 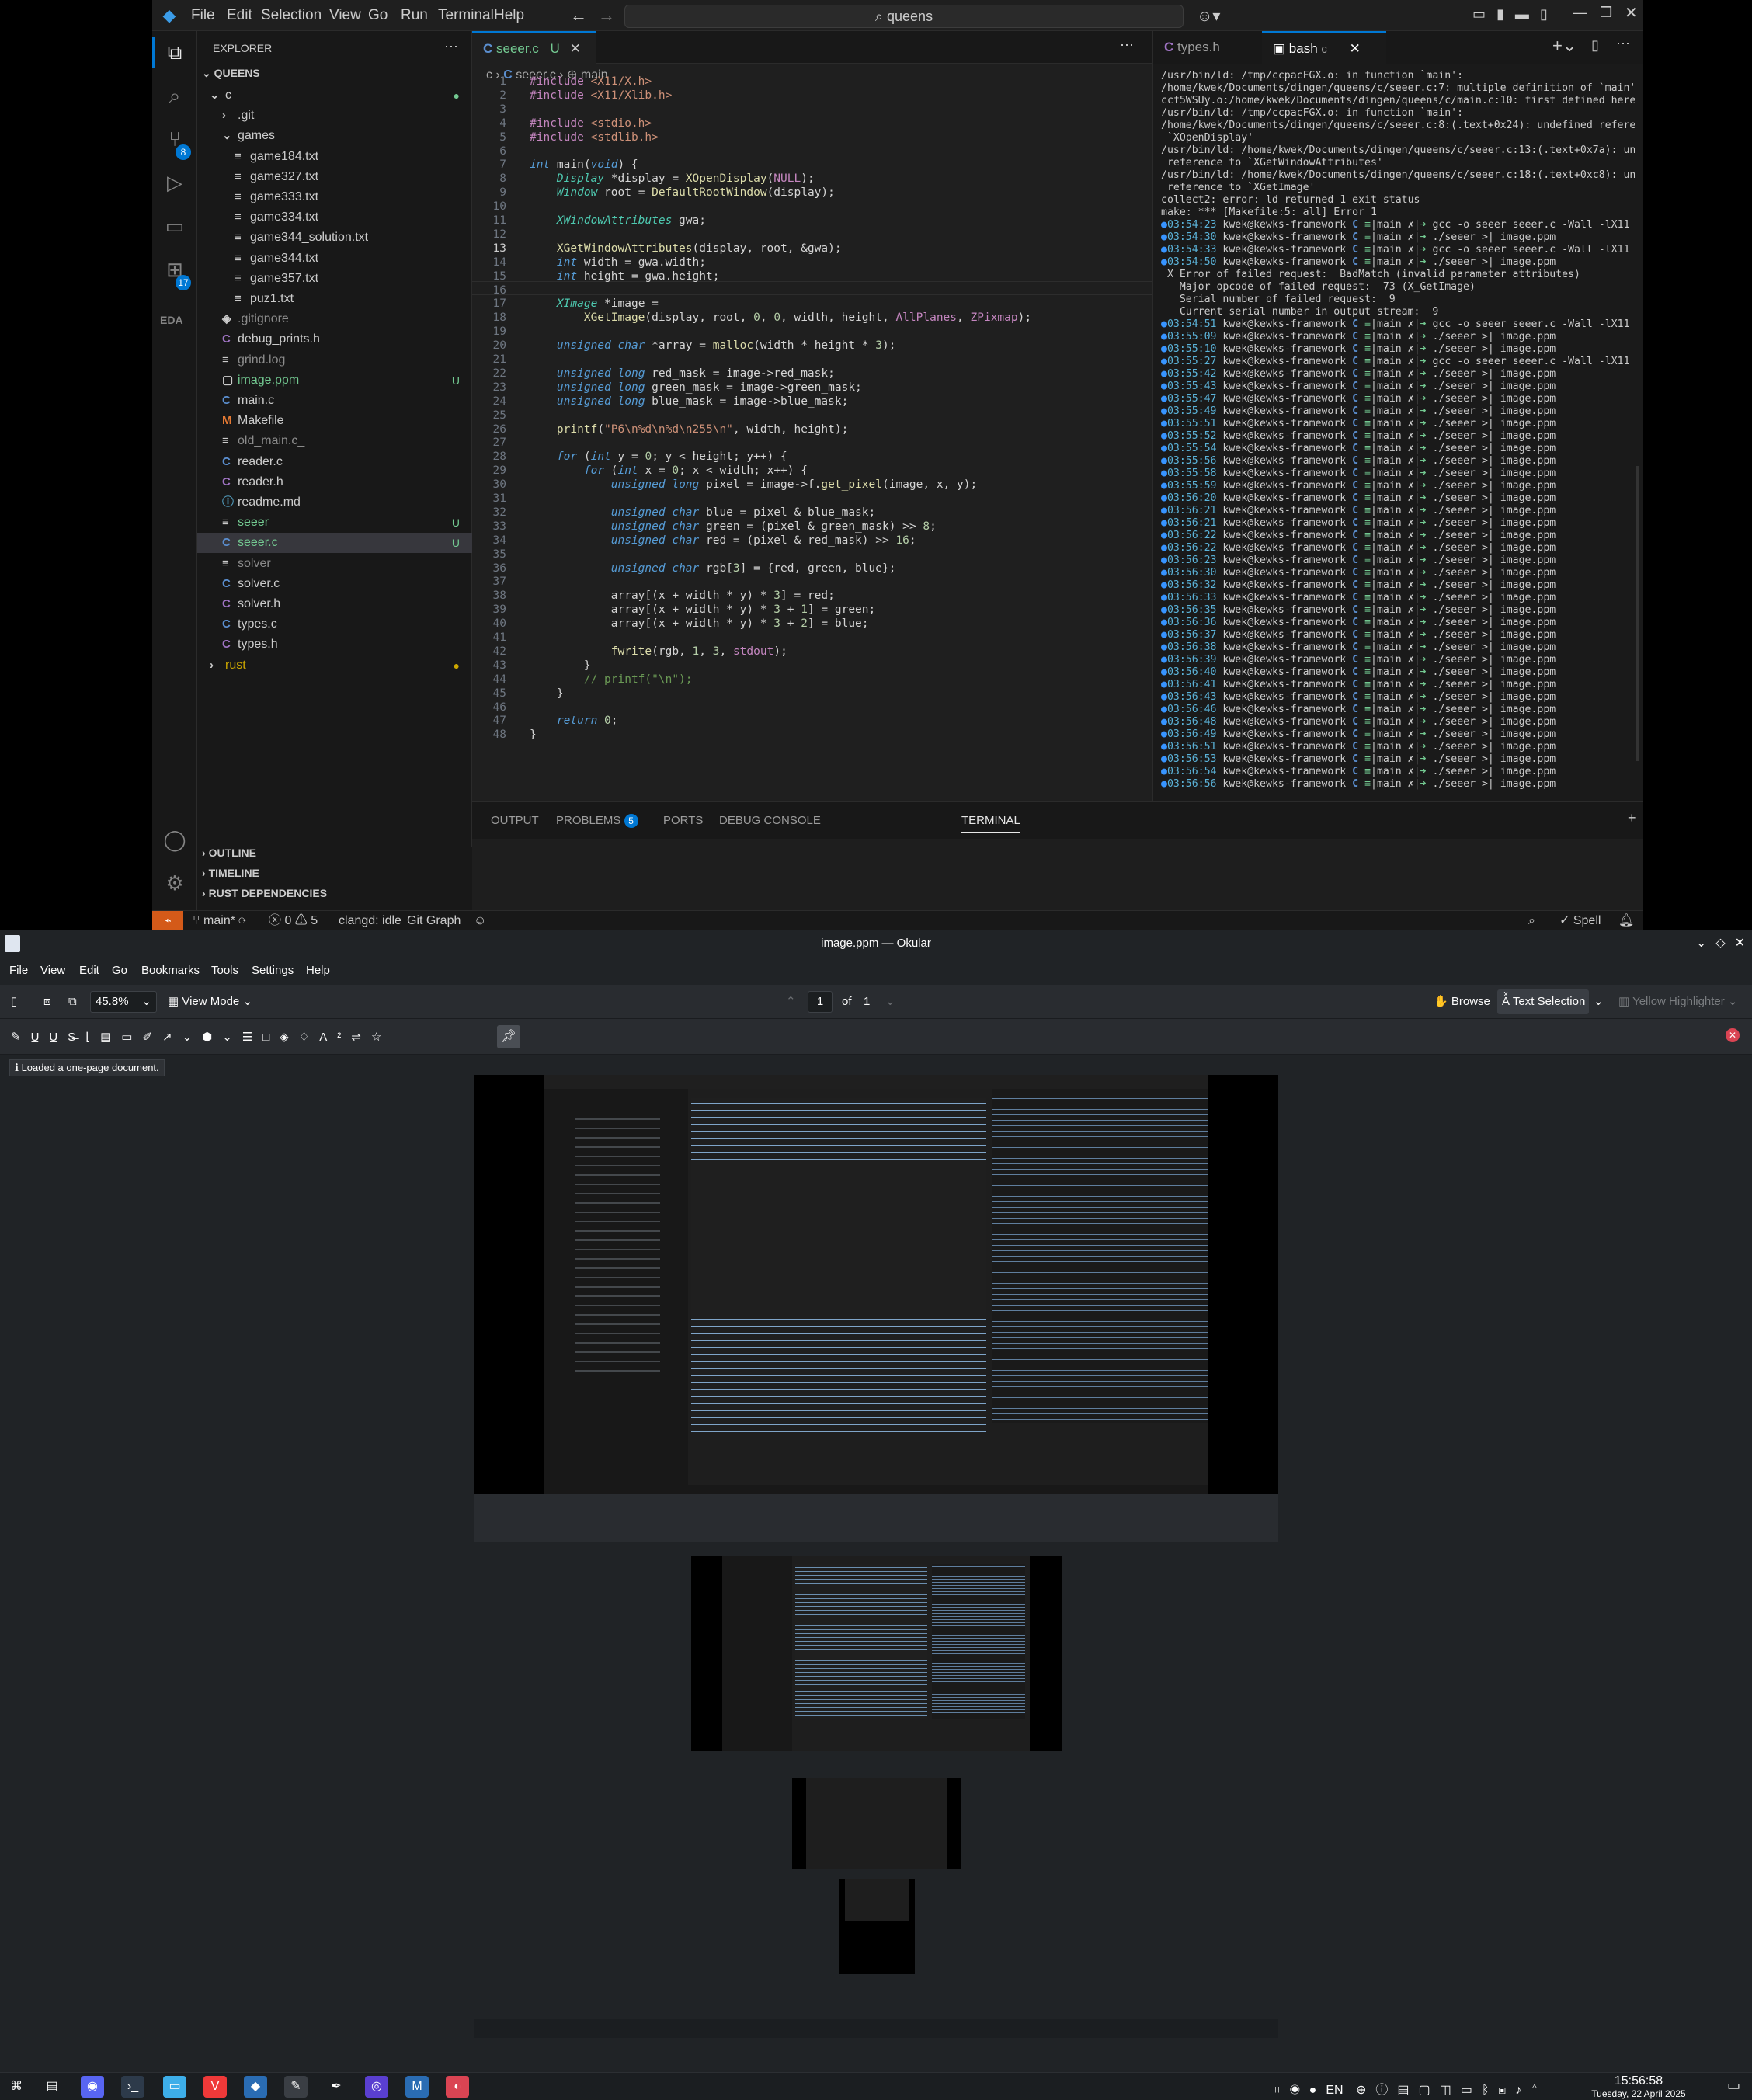 What do you see at coordinates (255, 2087) in the screenshot?
I see `vscode-taskbar-icon: ◆` at bounding box center [255, 2087].